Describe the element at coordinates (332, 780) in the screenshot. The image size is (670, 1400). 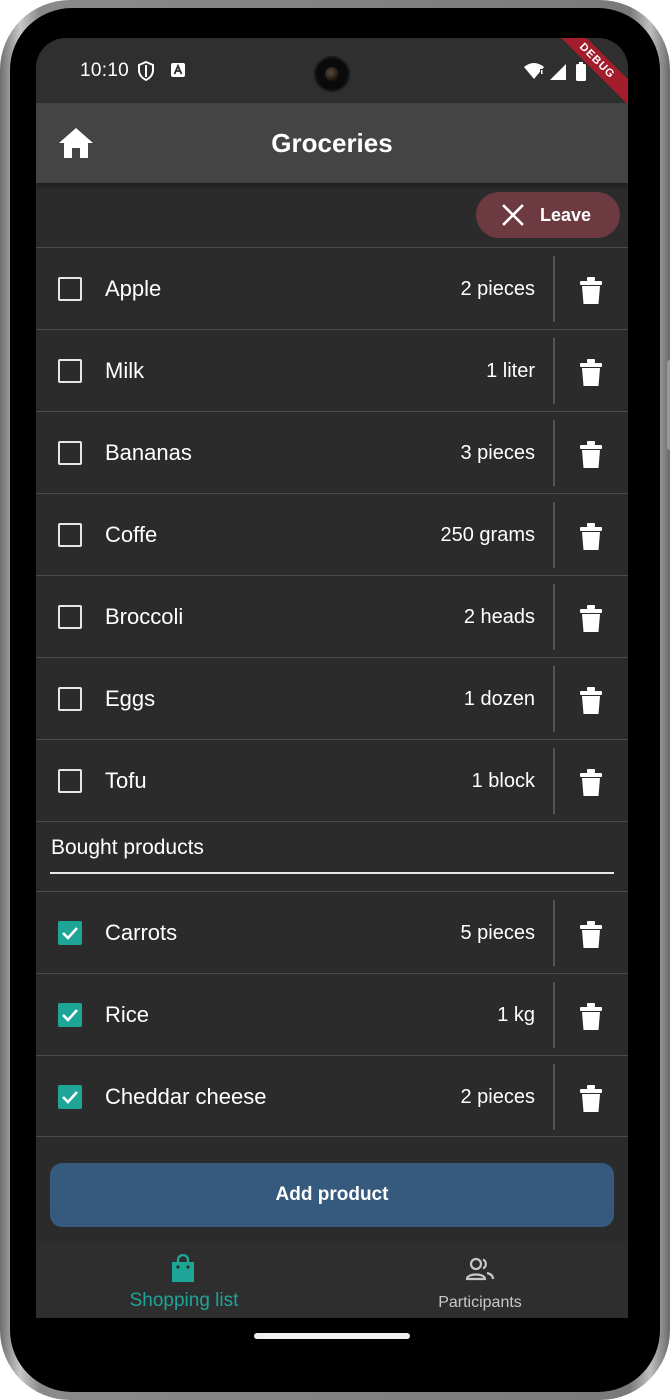
I see `list-item: Tofu 1 block` at that location.